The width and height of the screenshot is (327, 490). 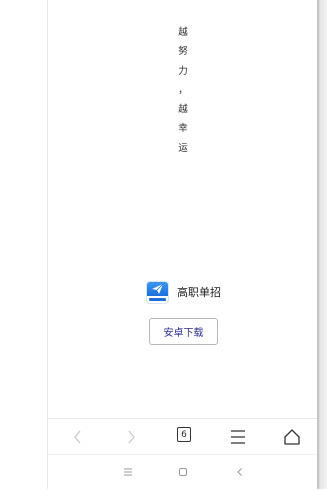 I want to click on slogan-char: 力, so click(x=183, y=71).